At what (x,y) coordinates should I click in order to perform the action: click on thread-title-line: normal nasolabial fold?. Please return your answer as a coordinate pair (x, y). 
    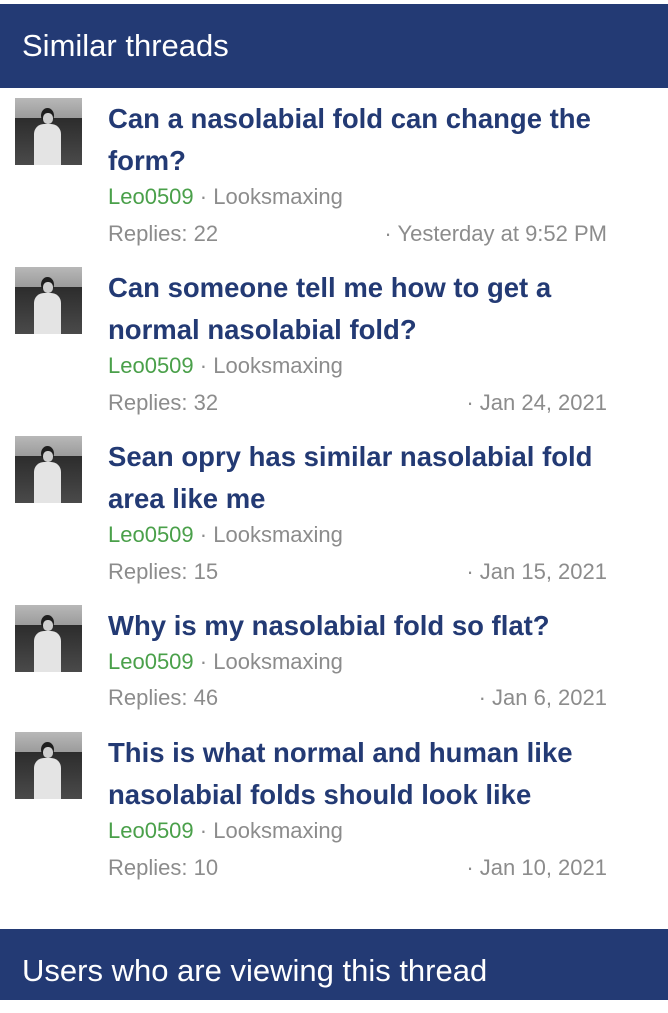
    Looking at the image, I should click on (368, 330).